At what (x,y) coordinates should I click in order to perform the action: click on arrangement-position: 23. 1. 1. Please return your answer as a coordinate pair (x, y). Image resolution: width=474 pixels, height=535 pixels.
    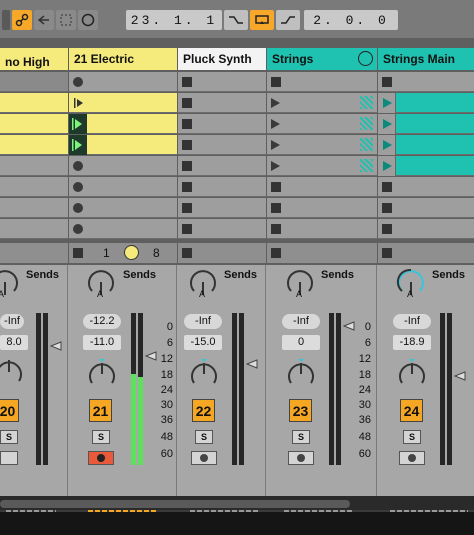
    Looking at the image, I should click on (174, 20).